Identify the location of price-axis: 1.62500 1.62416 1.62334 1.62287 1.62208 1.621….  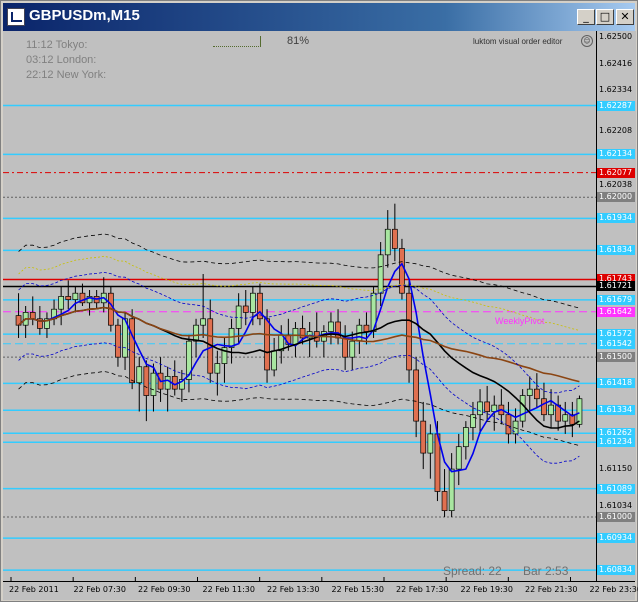
(616, 306).